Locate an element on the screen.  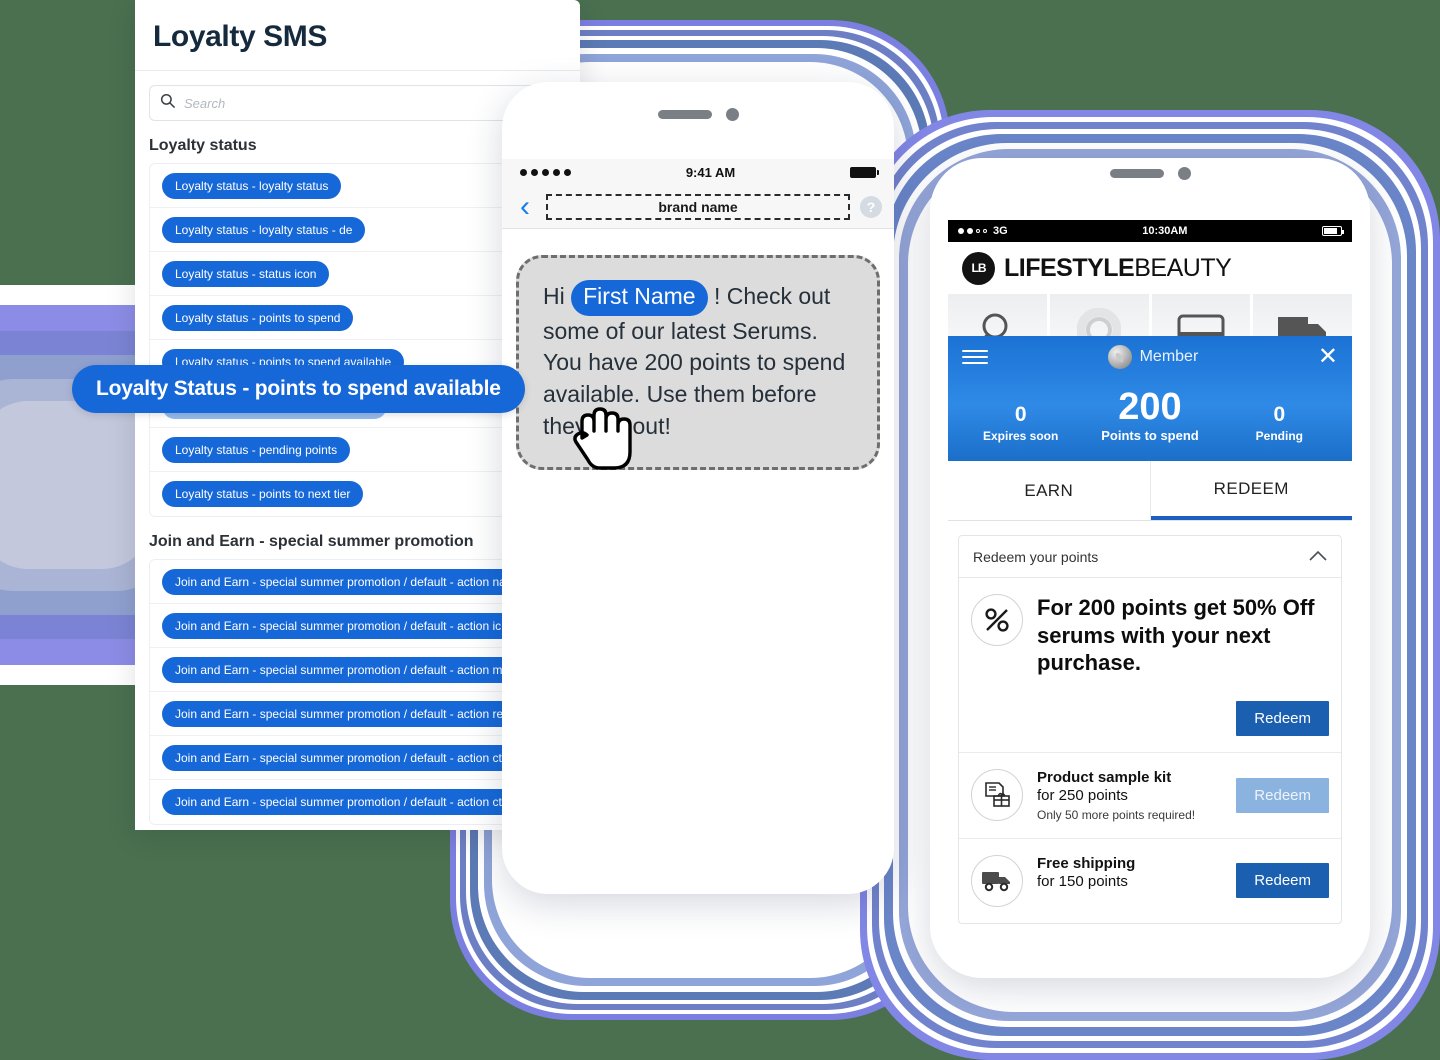
chevron-left-icon: ‹ is located at coordinates (525, 206).